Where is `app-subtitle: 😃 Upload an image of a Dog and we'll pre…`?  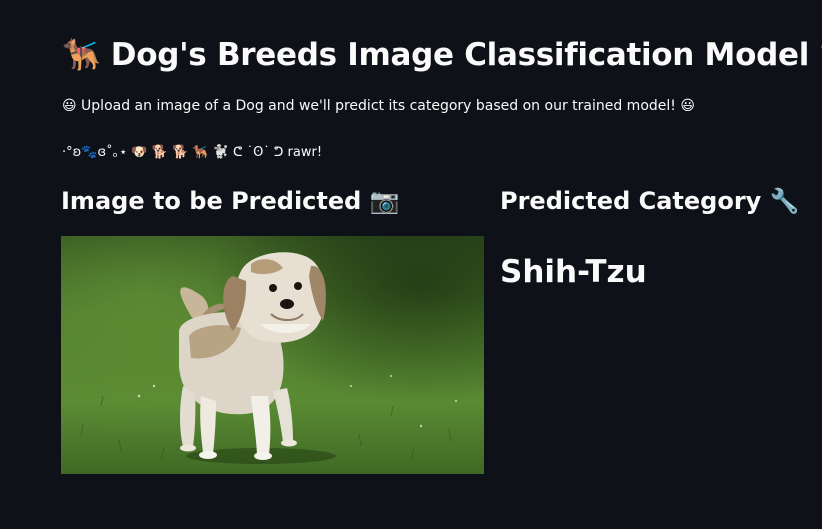 app-subtitle: 😃 Upload an image of a Dog and we'll pre… is located at coordinates (378, 106).